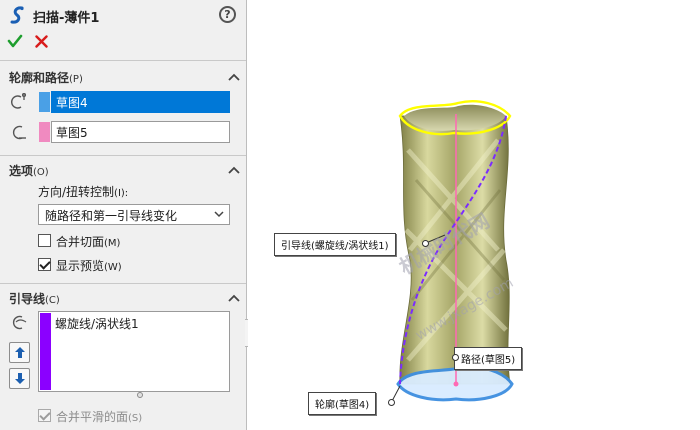 The height and width of the screenshot is (430, 700). I want to click on feature-title: 扫描-薄件1, so click(66, 18).